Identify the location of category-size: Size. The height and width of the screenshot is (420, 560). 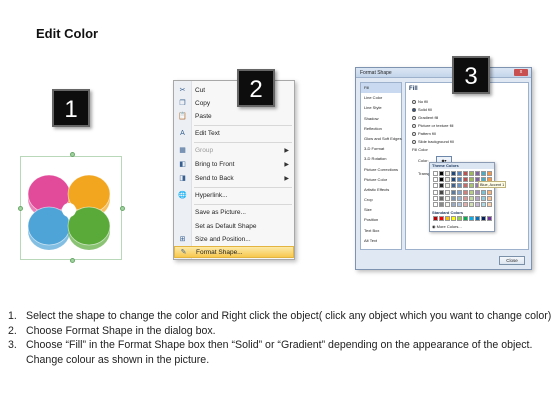
(381, 210).